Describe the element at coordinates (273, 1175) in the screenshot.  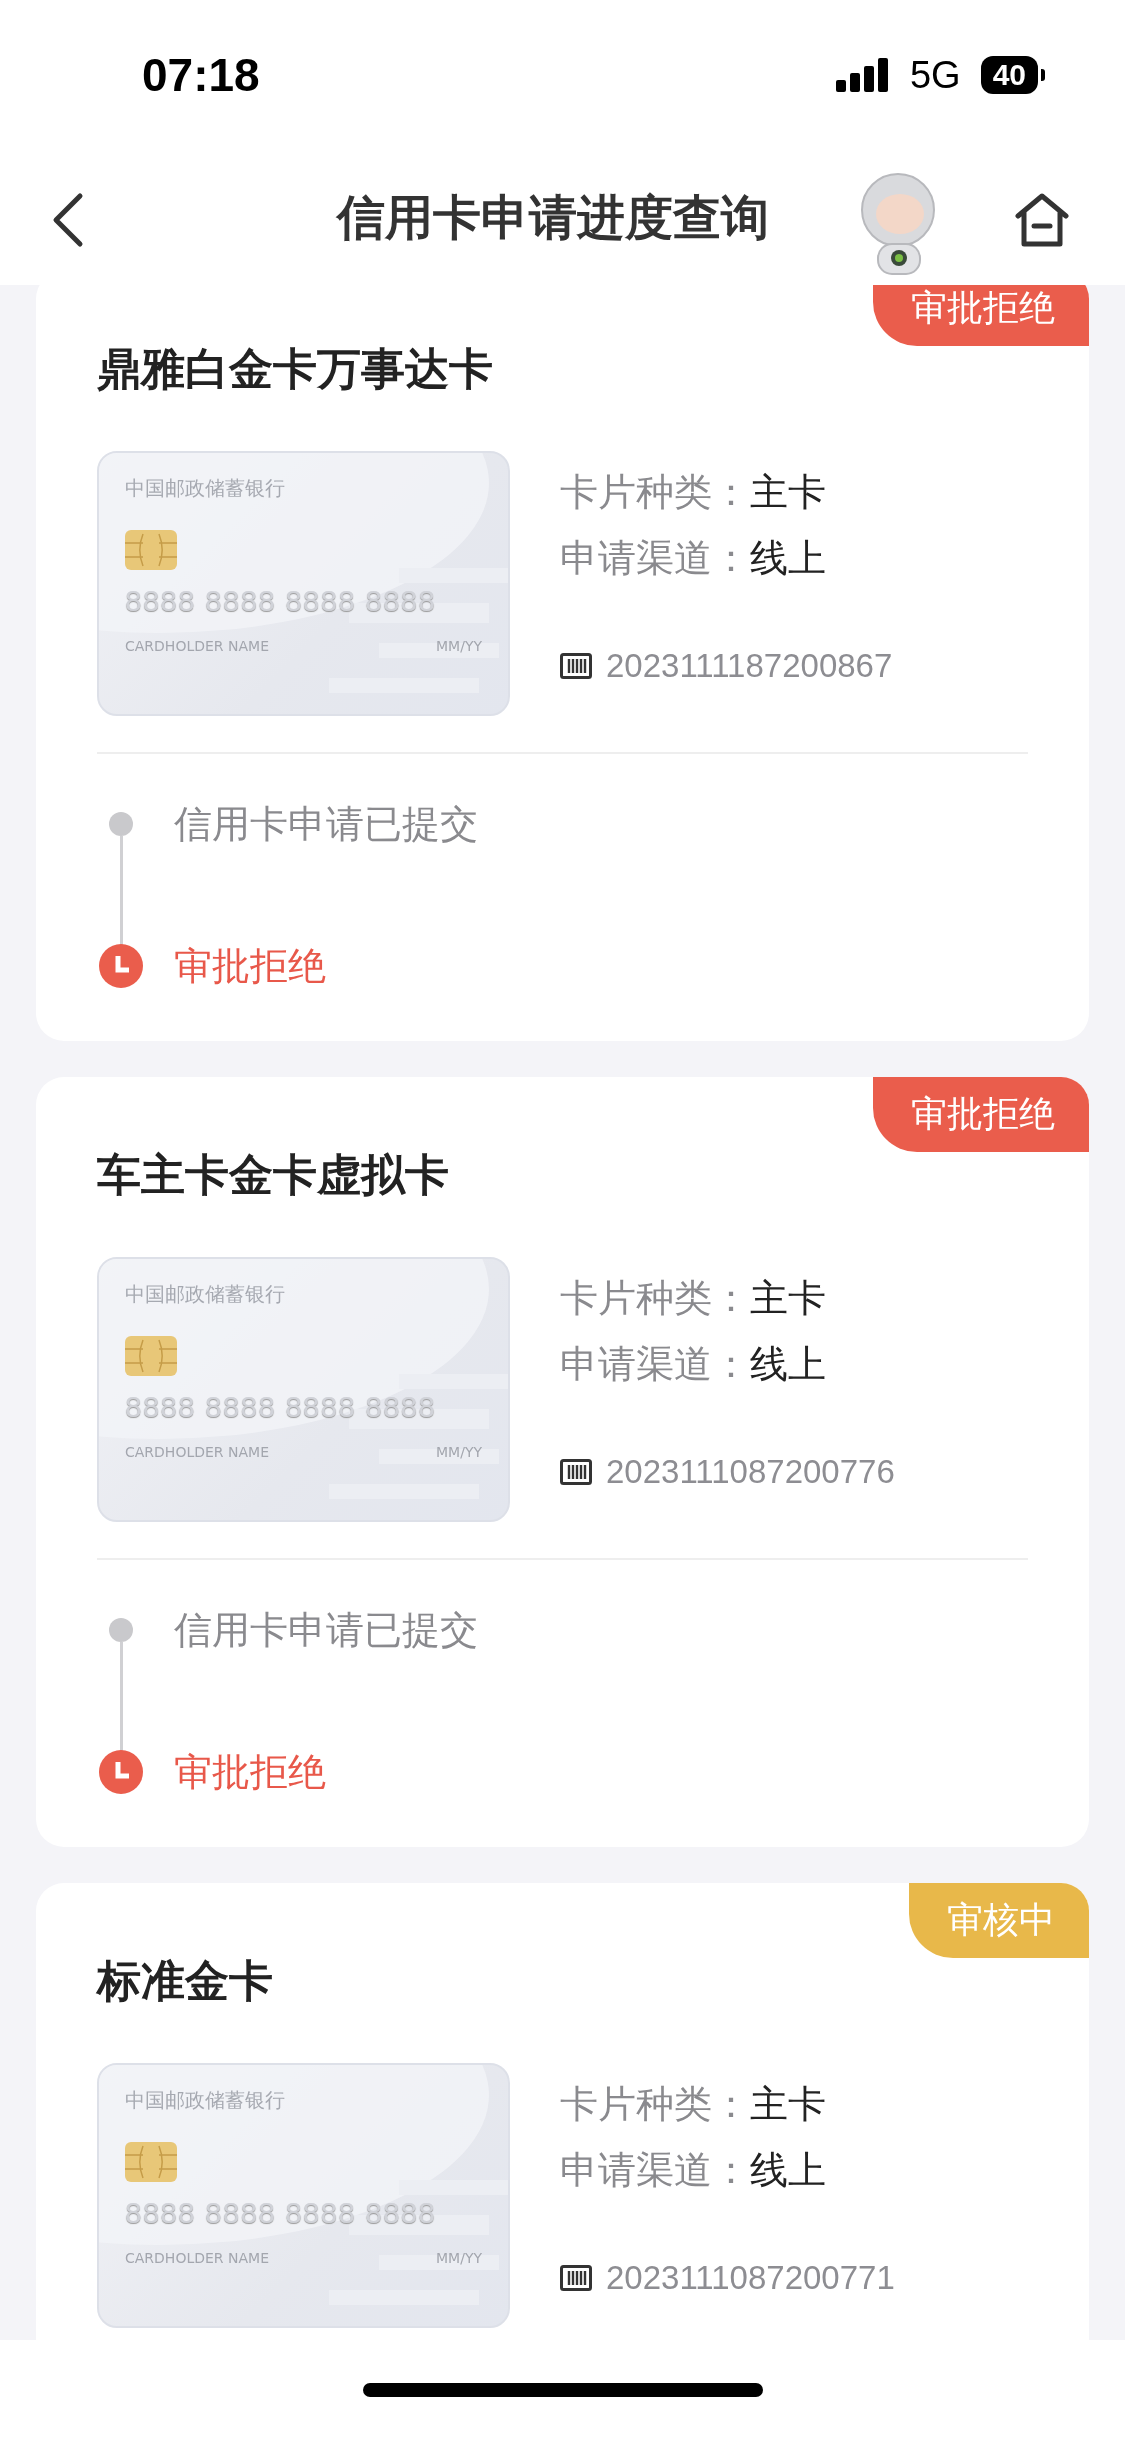
I see `card-name: 车主卡金卡虚拟卡` at that location.